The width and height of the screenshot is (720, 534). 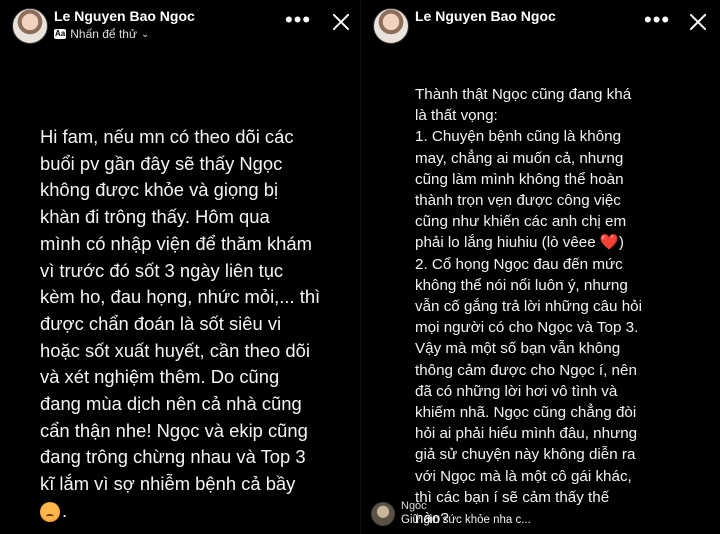 What do you see at coordinates (145, 34) in the screenshot?
I see `chevron-down-icon: ⌄` at bounding box center [145, 34].